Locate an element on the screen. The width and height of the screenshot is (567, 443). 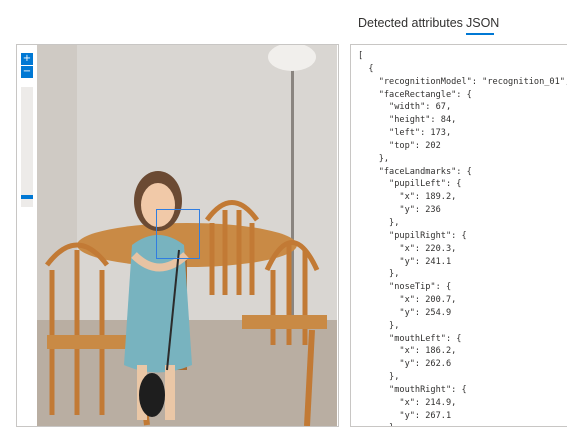
json-line: "top": 202 is located at coordinates (399, 145).